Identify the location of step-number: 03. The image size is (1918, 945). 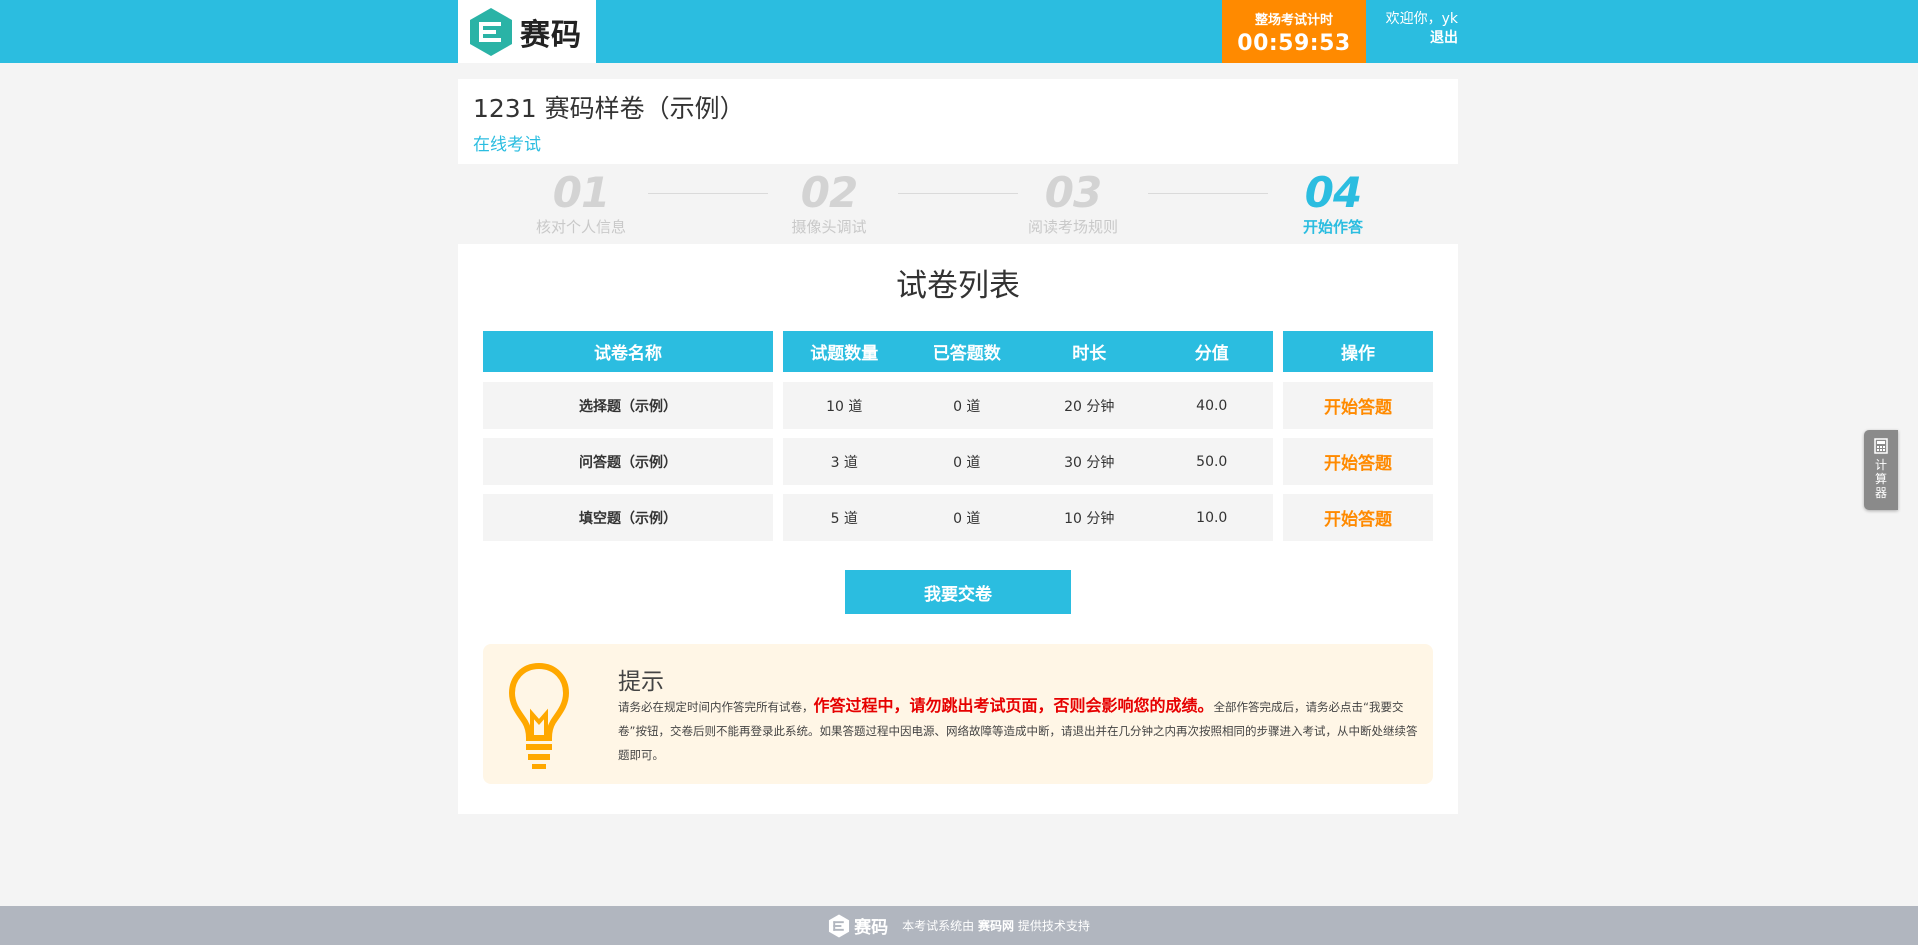
(1073, 192).